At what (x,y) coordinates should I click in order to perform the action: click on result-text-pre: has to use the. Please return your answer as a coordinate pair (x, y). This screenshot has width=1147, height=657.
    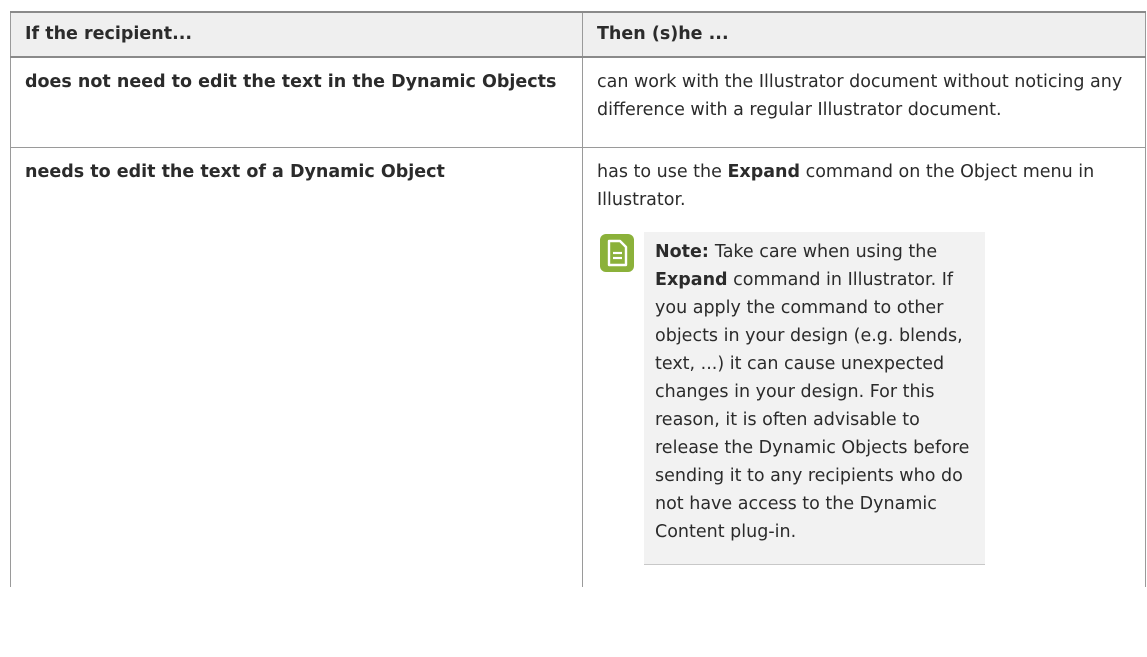
    Looking at the image, I should click on (662, 171).